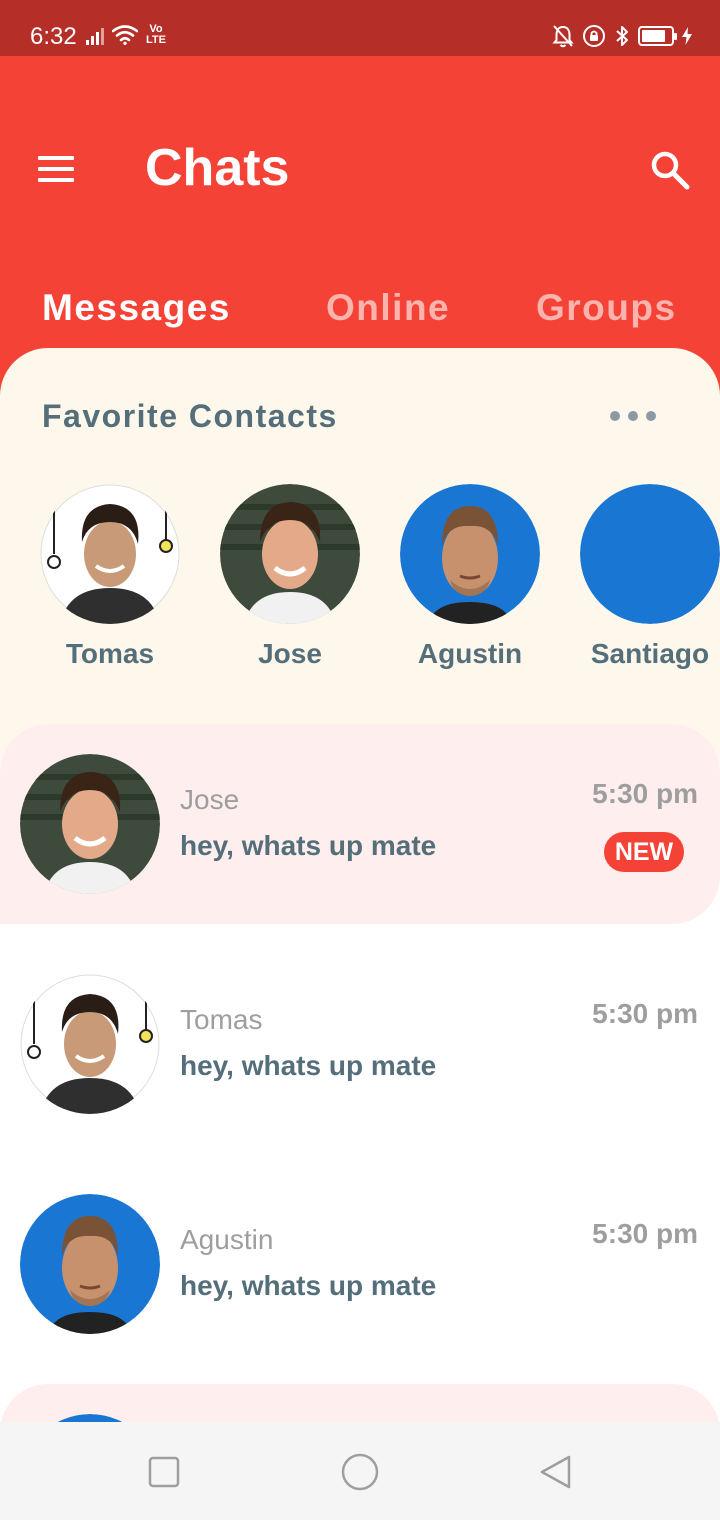 The image size is (720, 1520). Describe the element at coordinates (90, 824) in the screenshot. I see `chat-avatar-jose` at that location.